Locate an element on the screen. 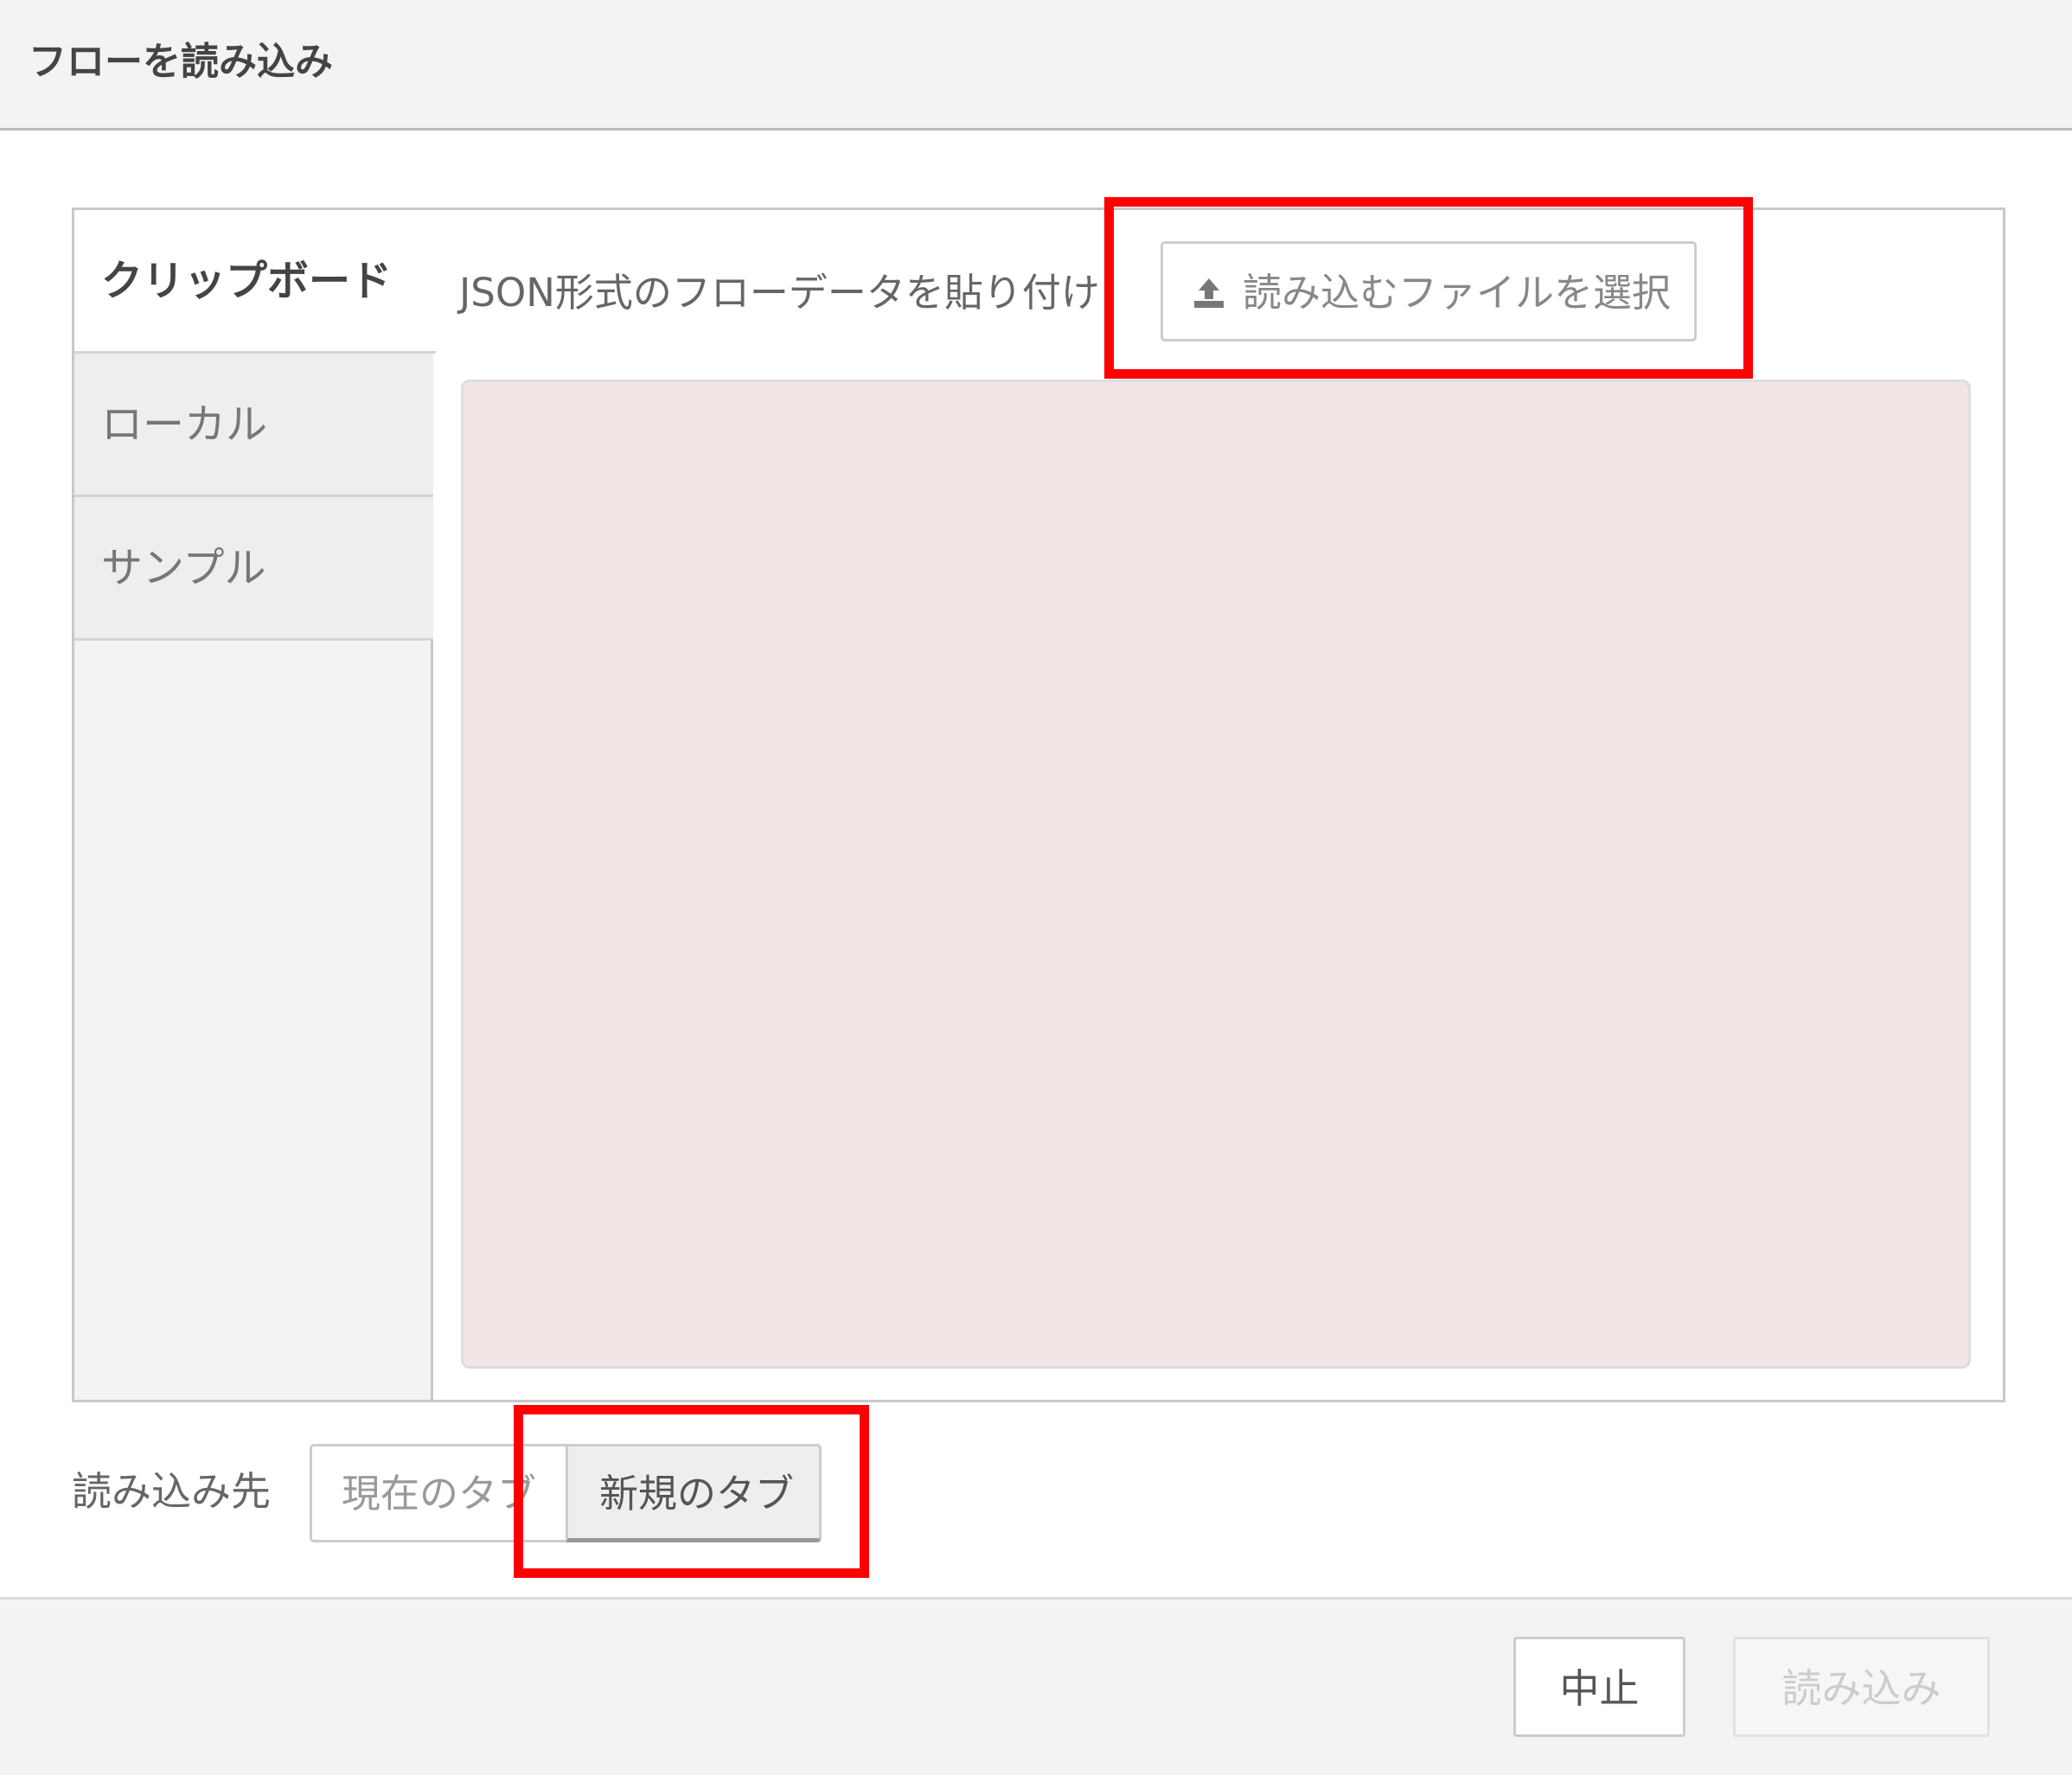 This screenshot has width=2072, height=1775. dialog-header: フローを読み込み is located at coordinates (1036, 65).